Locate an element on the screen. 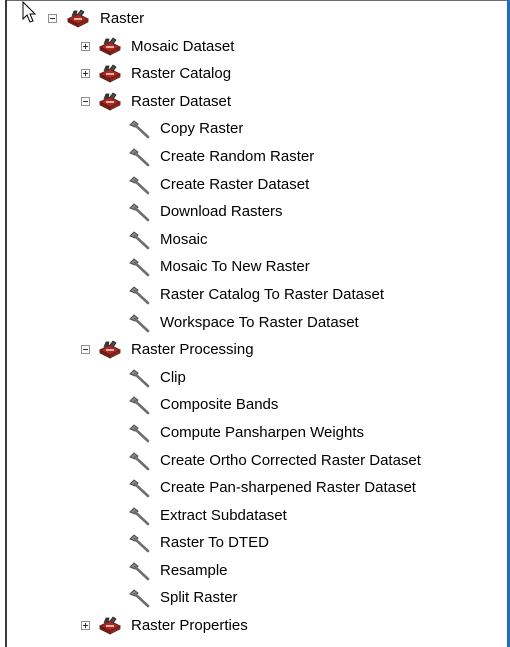 This screenshot has width=510, height=647. tool-label: Mosaic is located at coordinates (184, 239).